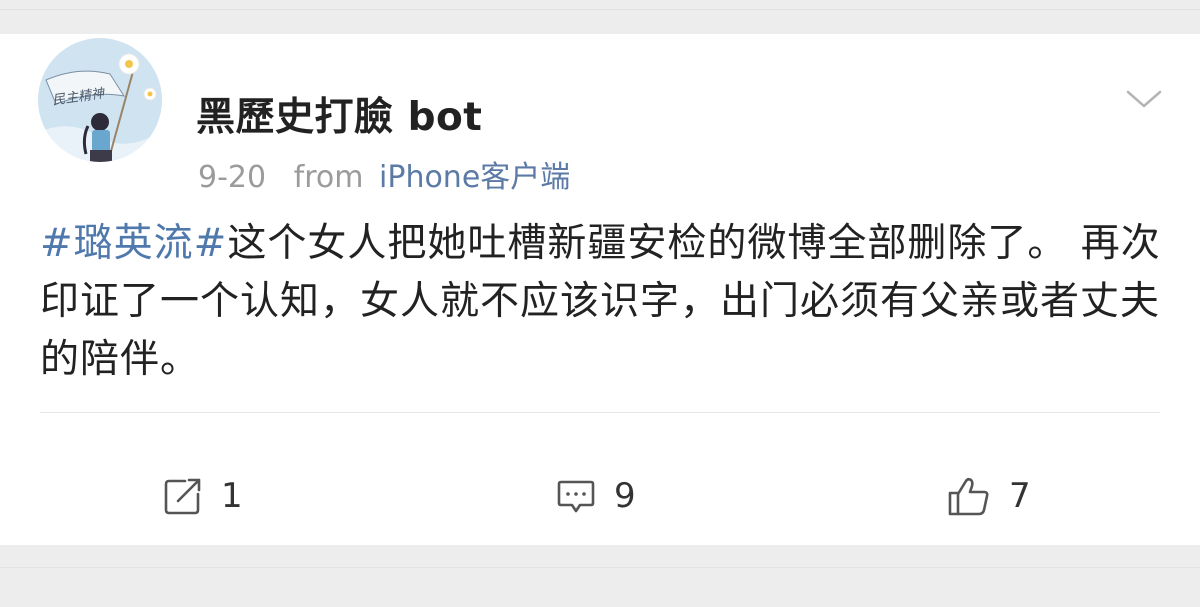  Describe the element at coordinates (576, 496) in the screenshot. I see `comment-icon` at that location.